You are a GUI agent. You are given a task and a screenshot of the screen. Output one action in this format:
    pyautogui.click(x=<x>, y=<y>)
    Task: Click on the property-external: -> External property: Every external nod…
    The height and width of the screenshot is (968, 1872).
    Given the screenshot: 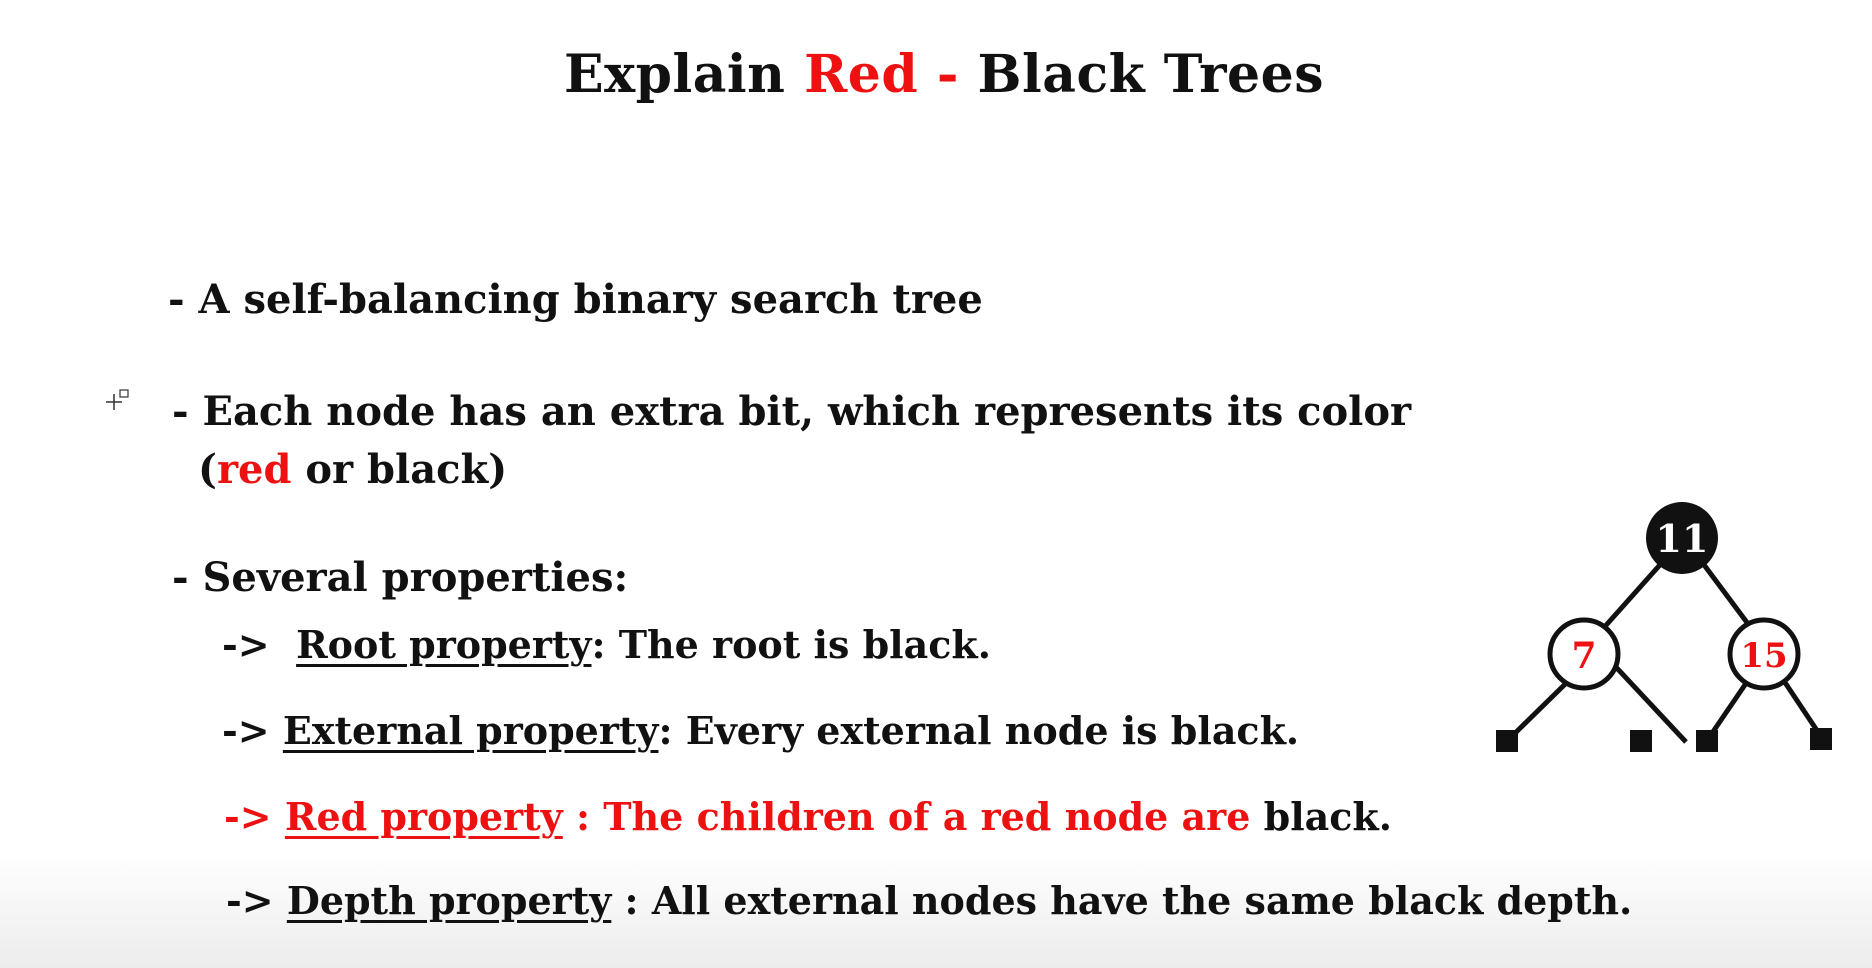 What is the action you would take?
    pyautogui.click(x=760, y=730)
    